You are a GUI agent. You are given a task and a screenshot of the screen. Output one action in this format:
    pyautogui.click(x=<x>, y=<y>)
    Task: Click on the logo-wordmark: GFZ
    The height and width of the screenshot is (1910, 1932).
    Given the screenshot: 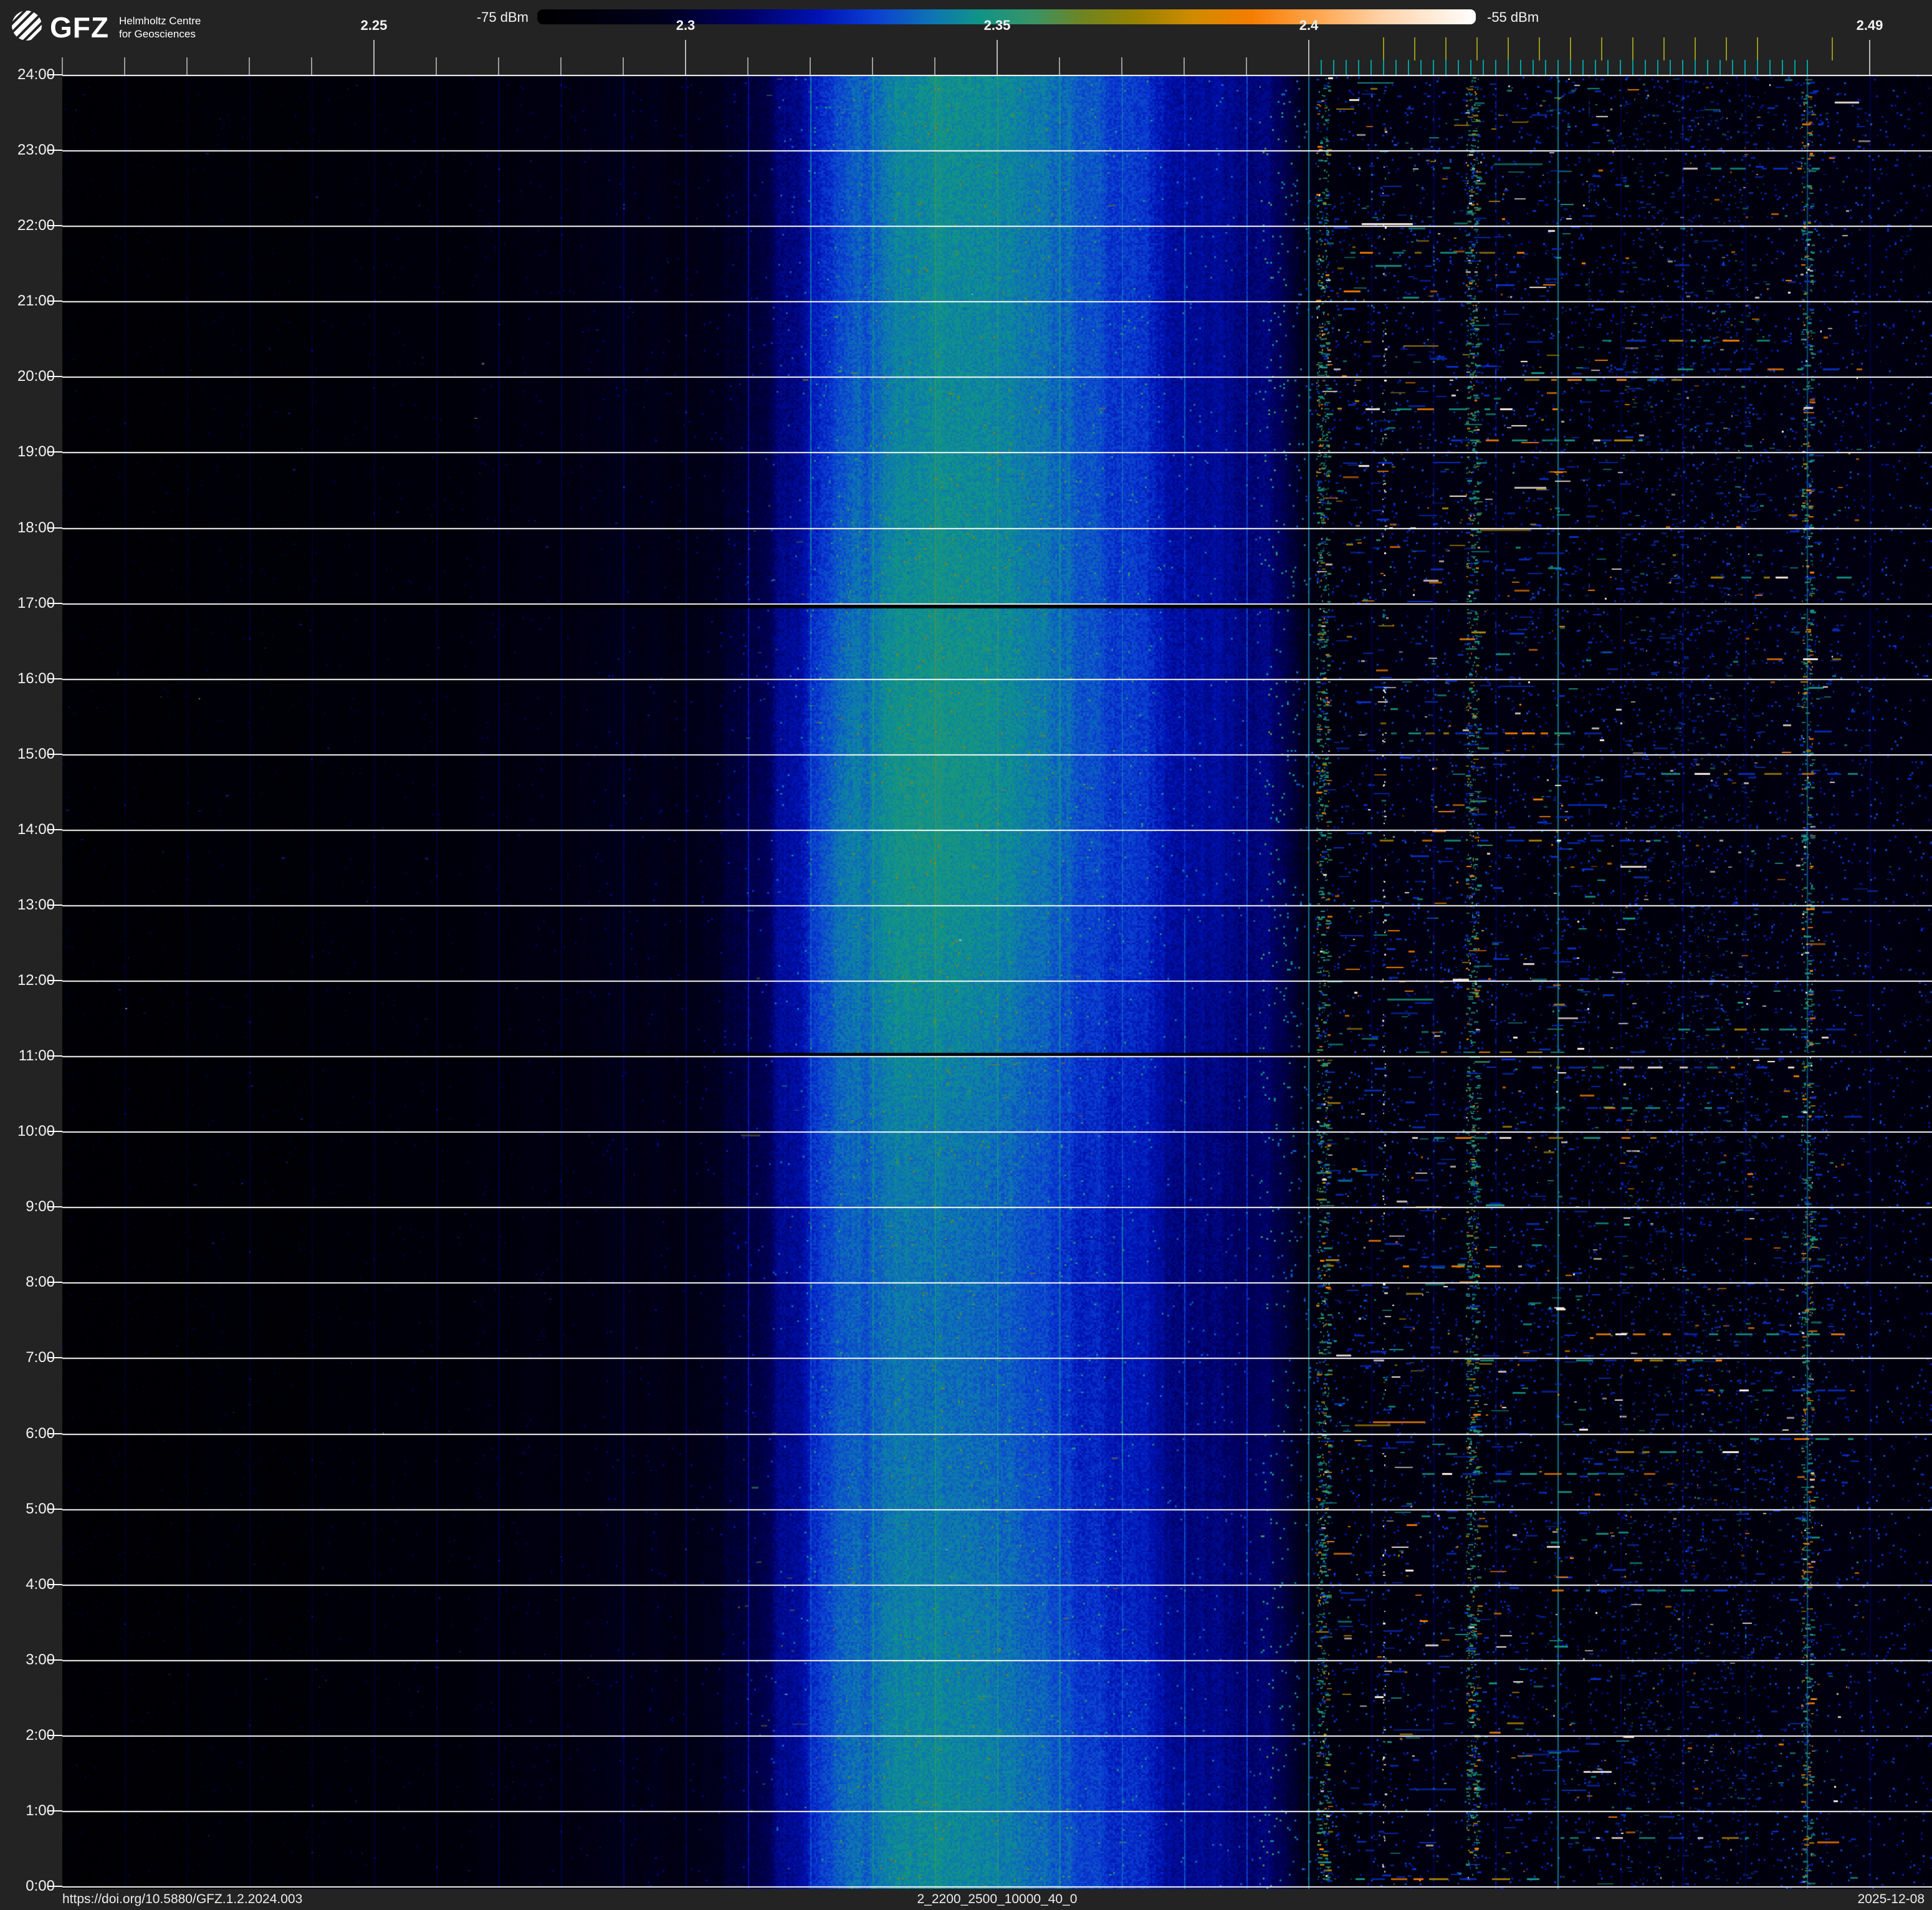 What is the action you would take?
    pyautogui.click(x=79, y=27)
    